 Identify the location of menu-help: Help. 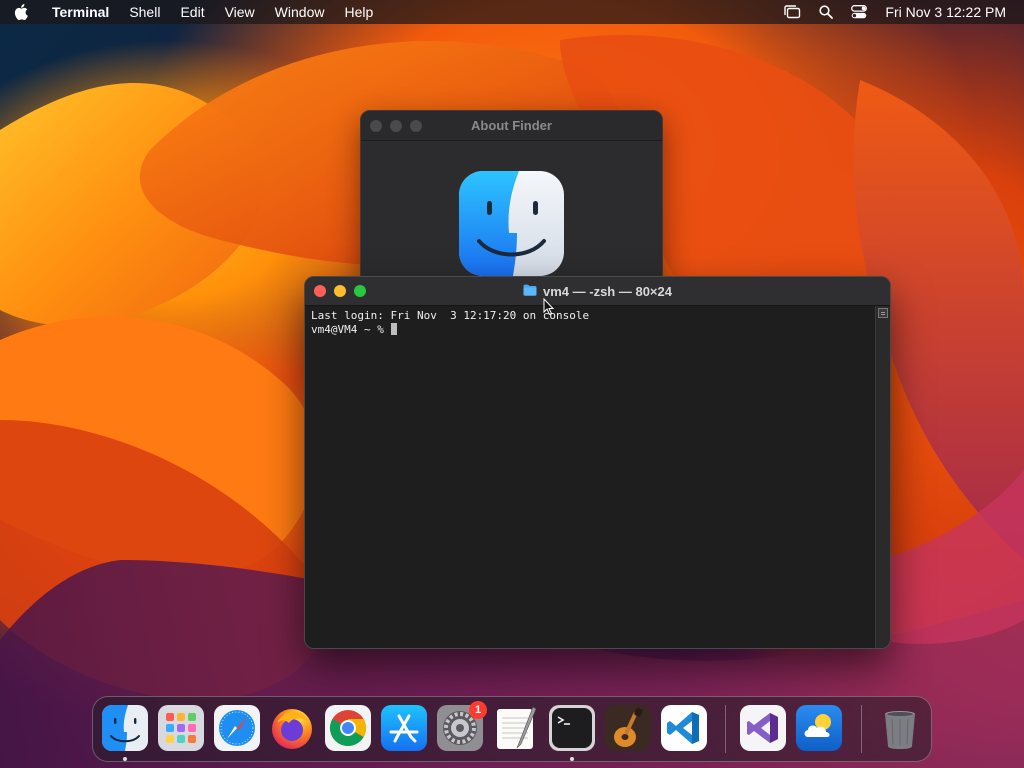
(358, 12).